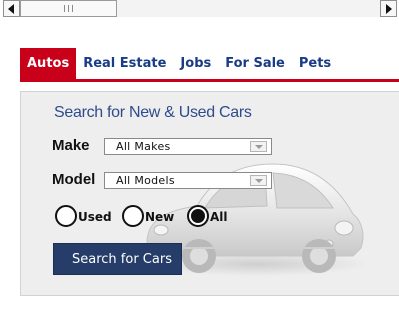 This screenshot has height=311, width=399. Describe the element at coordinates (160, 217) in the screenshot. I see `radio-new-label: New` at that location.